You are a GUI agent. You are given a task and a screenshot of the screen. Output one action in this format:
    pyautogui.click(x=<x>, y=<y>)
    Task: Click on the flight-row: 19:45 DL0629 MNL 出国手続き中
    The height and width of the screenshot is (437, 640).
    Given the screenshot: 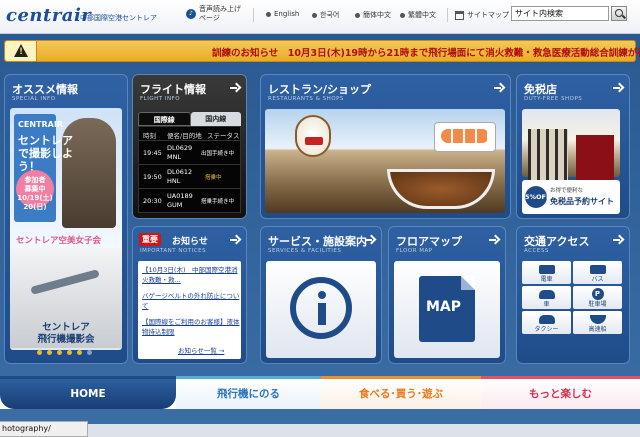 What is the action you would take?
    pyautogui.click(x=189, y=152)
    